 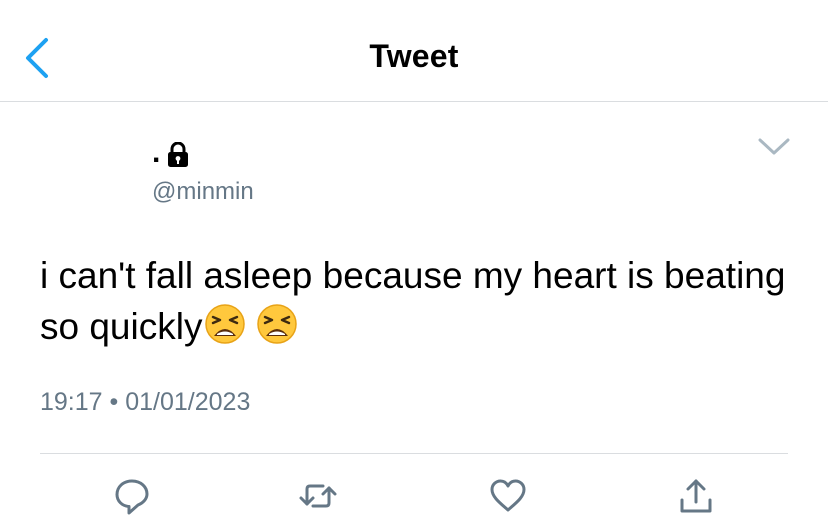 I want to click on share-button, so click(x=696, y=496).